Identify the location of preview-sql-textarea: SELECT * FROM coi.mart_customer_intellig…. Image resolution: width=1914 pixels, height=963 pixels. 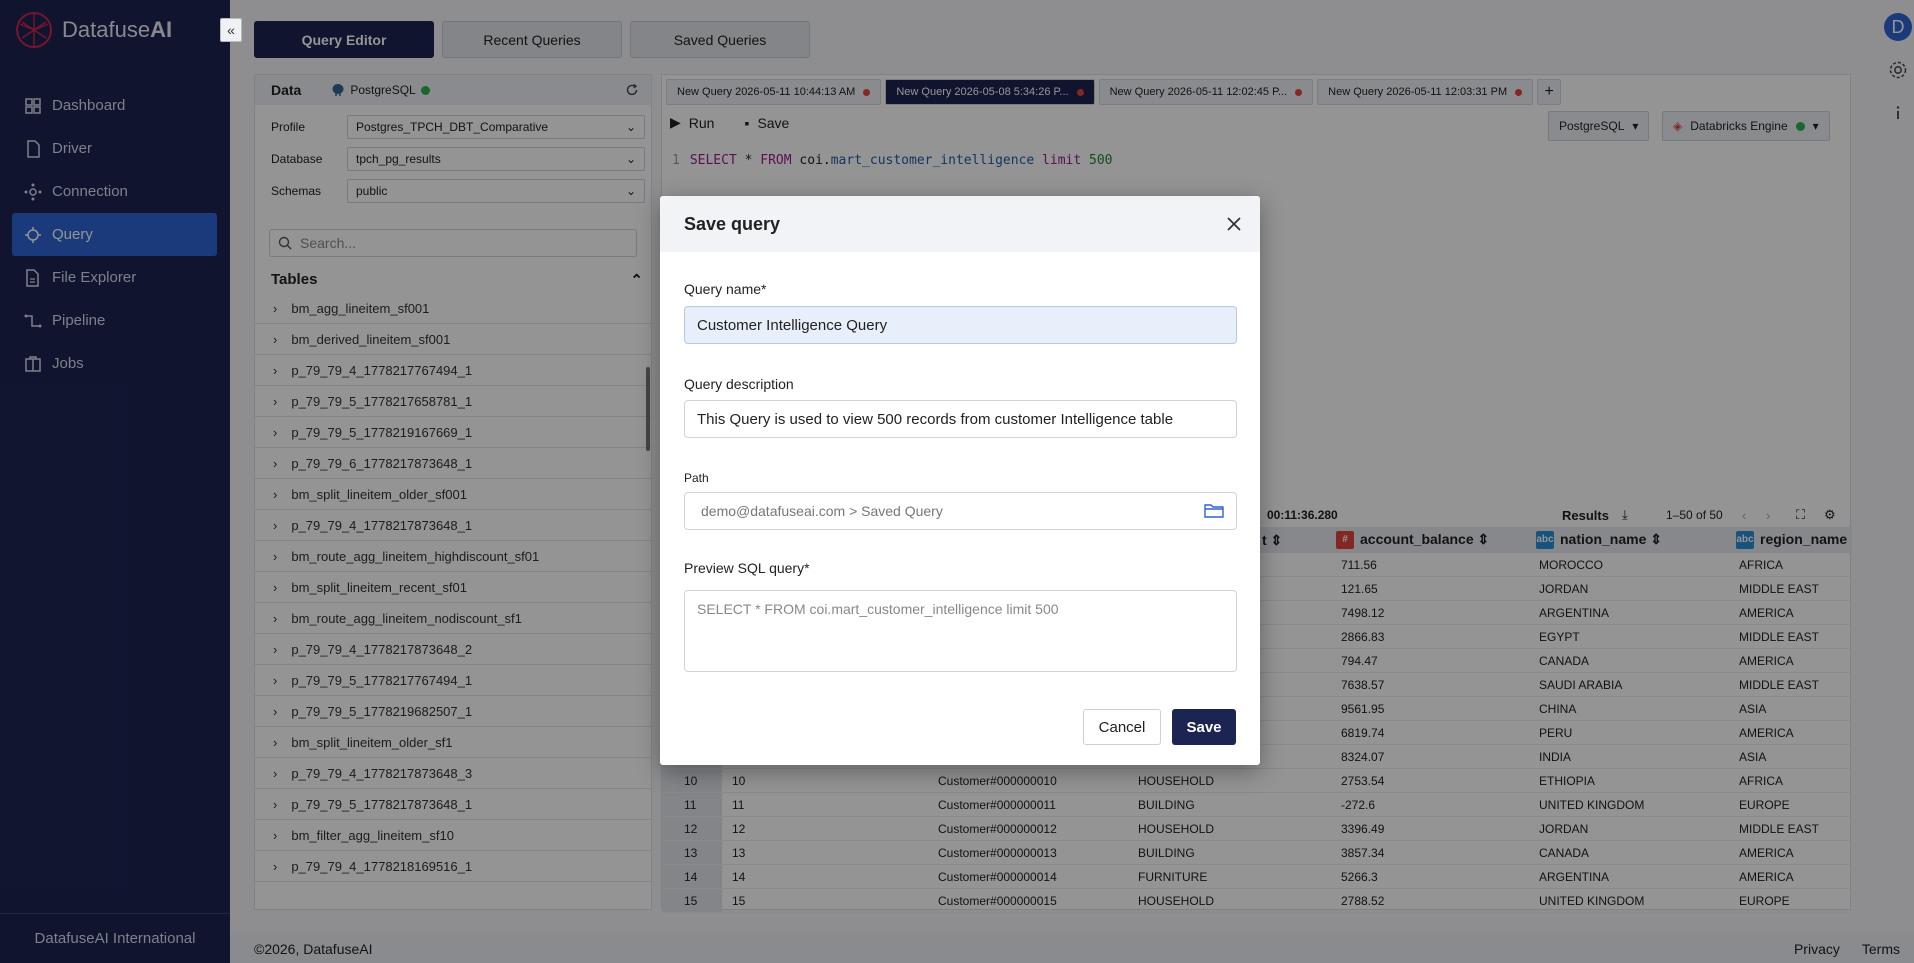
(960, 631).